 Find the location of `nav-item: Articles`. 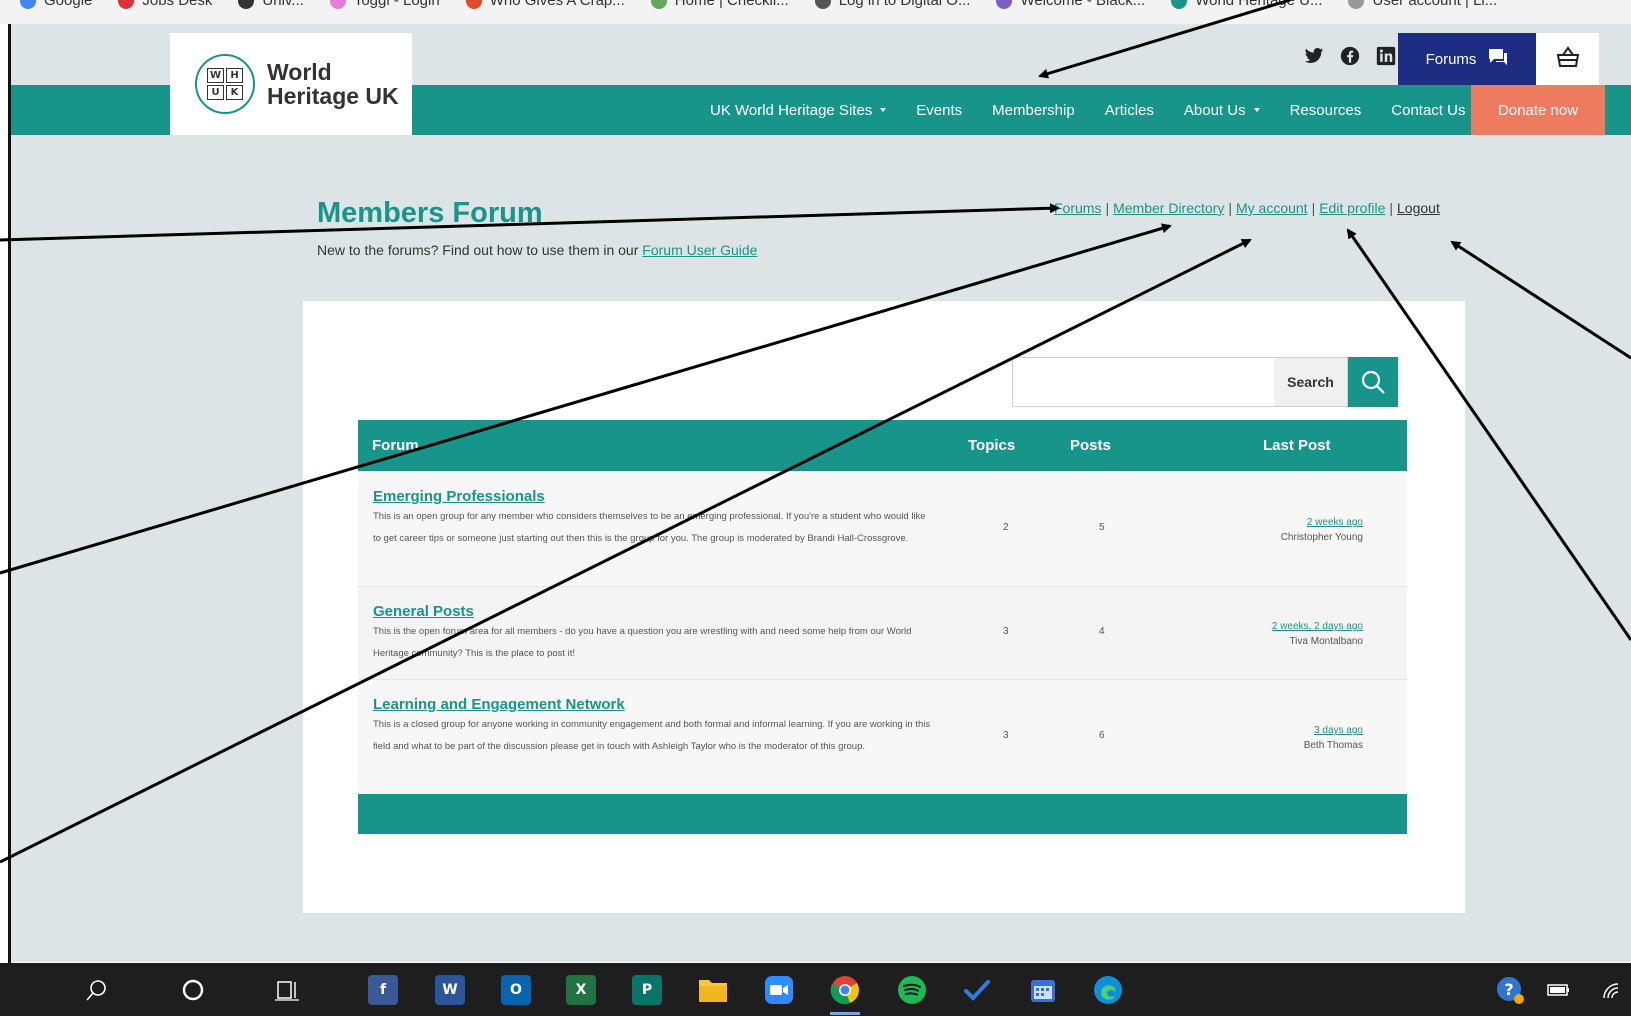

nav-item: Articles is located at coordinates (1129, 110).